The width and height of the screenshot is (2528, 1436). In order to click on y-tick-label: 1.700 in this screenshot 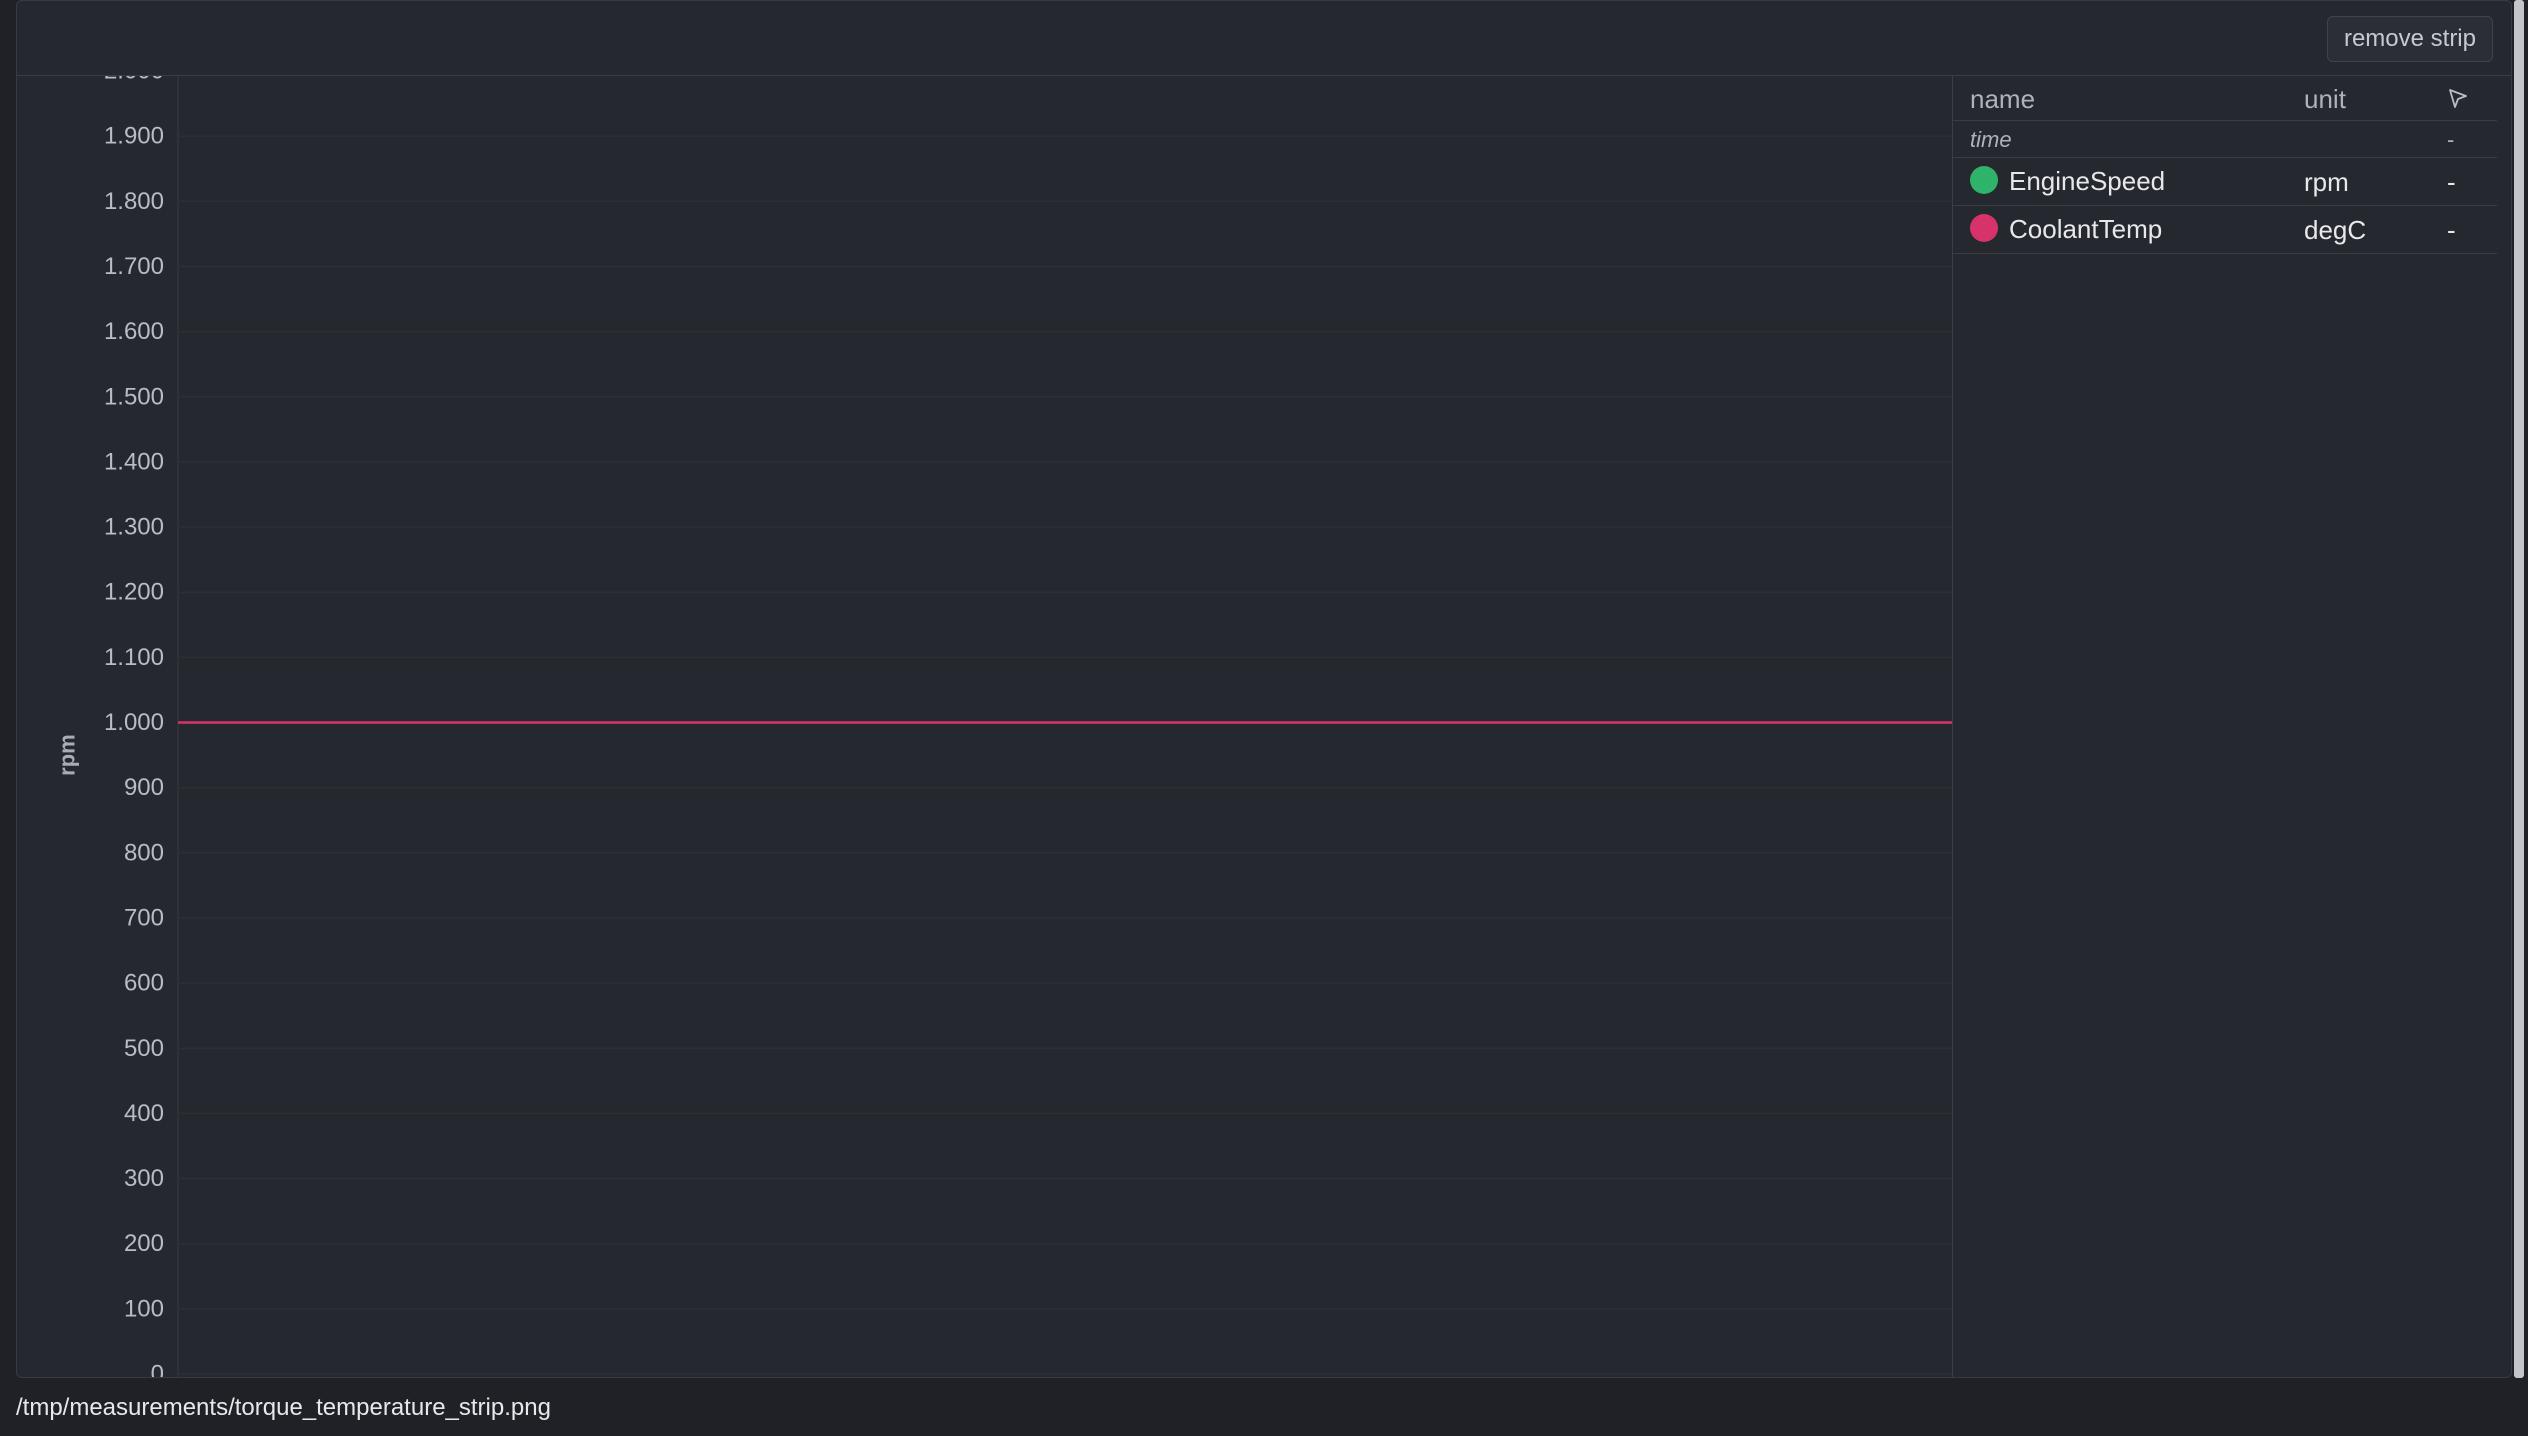, I will do `click(134, 266)`.